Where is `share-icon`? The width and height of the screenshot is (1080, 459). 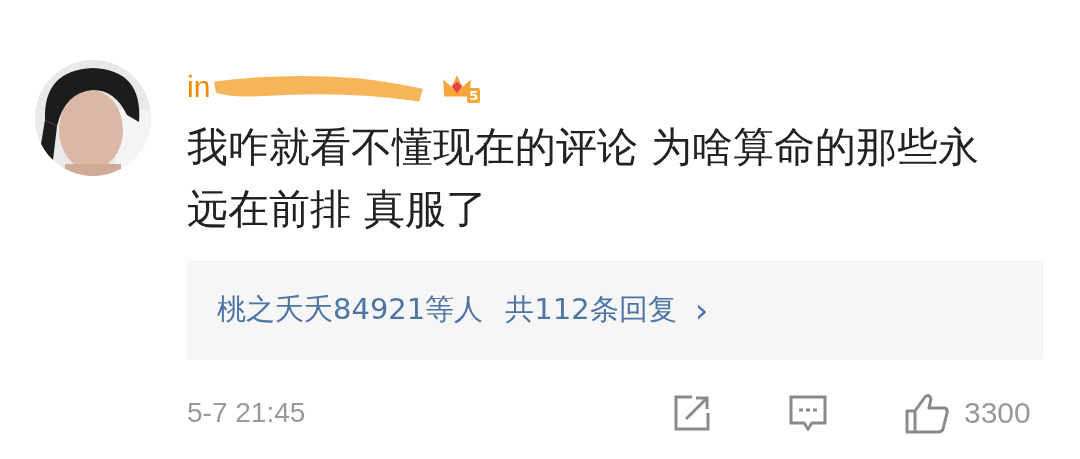
share-icon is located at coordinates (692, 413).